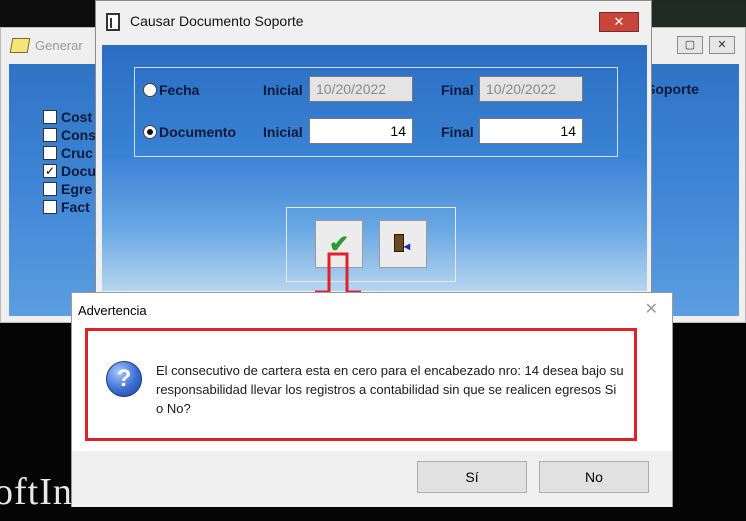  Describe the element at coordinates (283, 90) in the screenshot. I see `fecha-inicial-label: Inicial` at that location.